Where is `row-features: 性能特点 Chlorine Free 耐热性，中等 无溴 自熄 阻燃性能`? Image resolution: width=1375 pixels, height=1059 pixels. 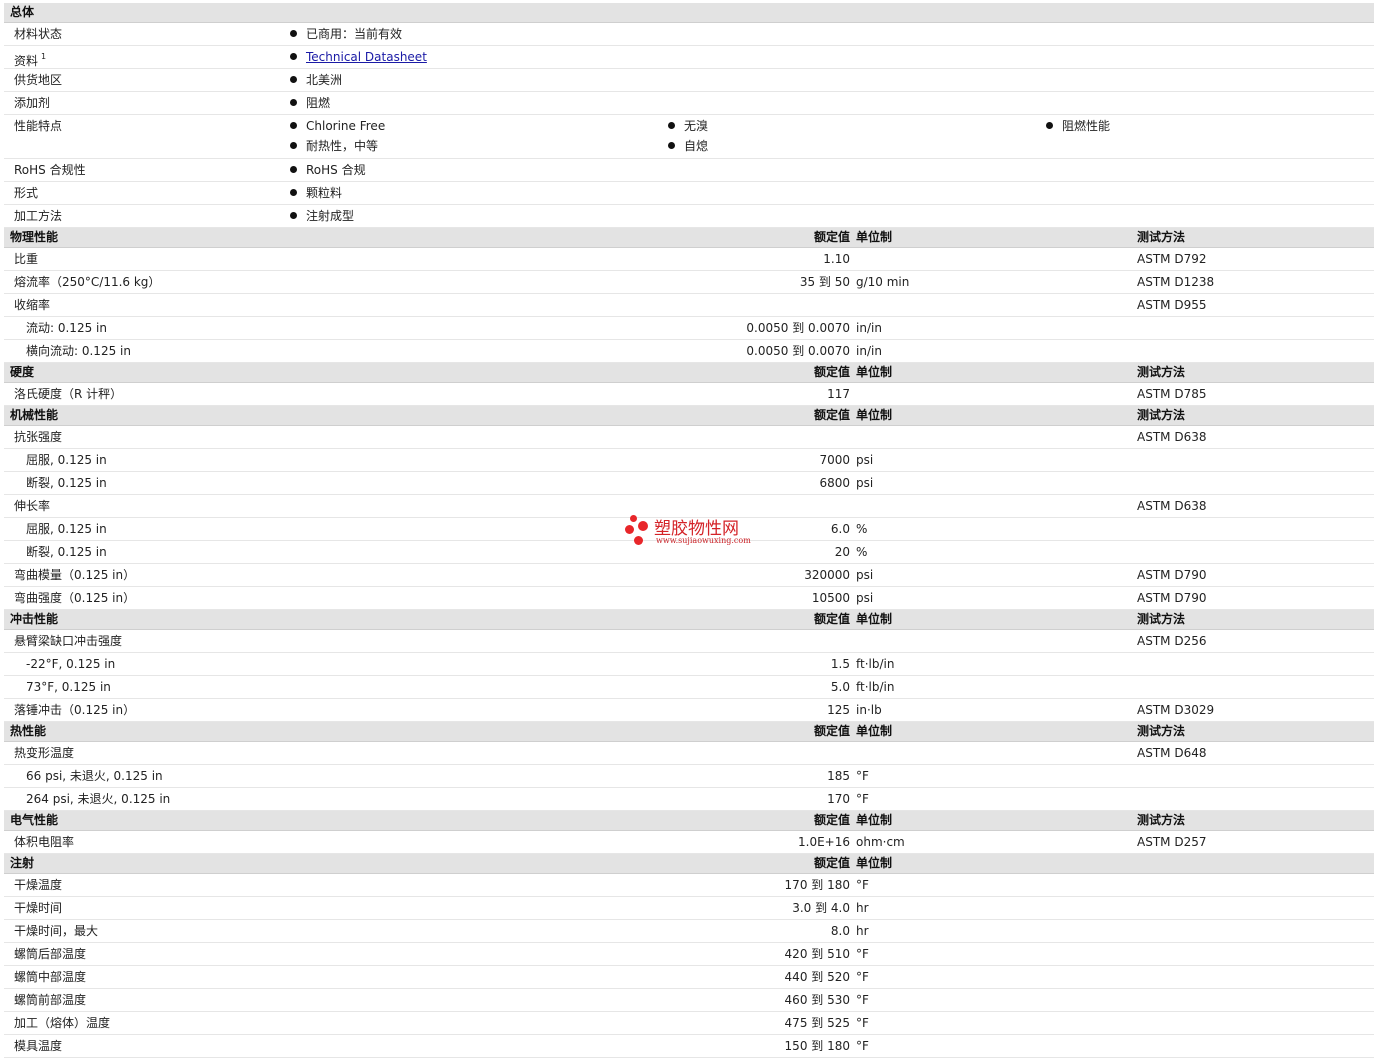
row-features: 性能特点 Chlorine Free 耐热性，中等 无溴 自熄 阻燃性能 is located at coordinates (689, 137).